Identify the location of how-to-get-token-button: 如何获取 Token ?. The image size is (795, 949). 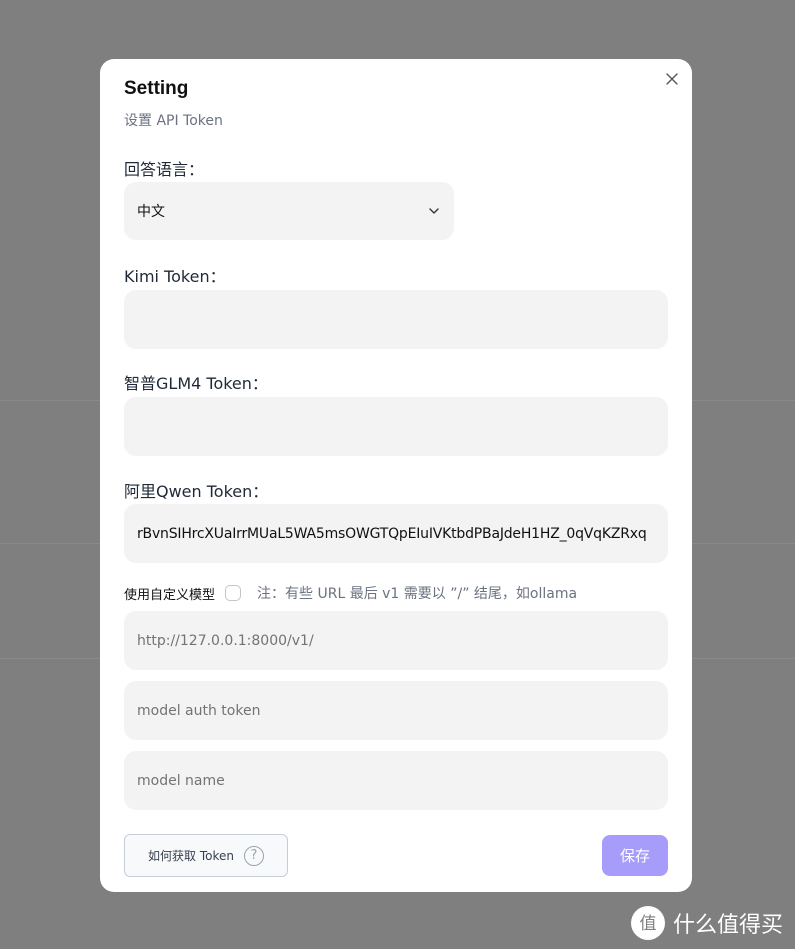
(206, 855).